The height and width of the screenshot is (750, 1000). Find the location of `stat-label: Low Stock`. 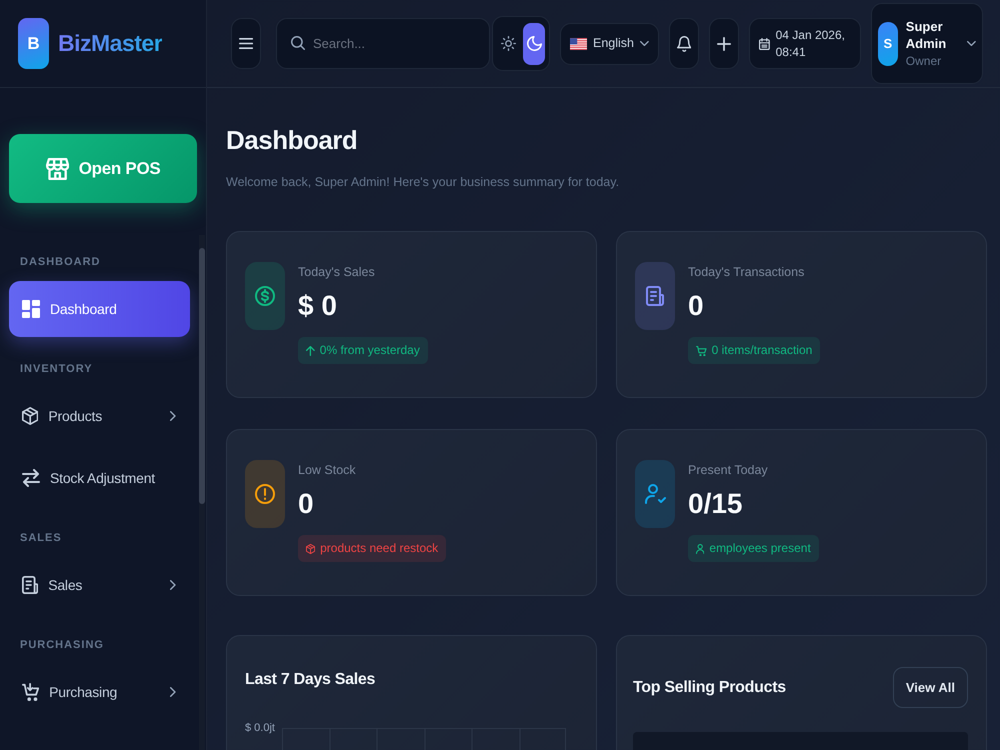

stat-label: Low Stock is located at coordinates (327, 470).